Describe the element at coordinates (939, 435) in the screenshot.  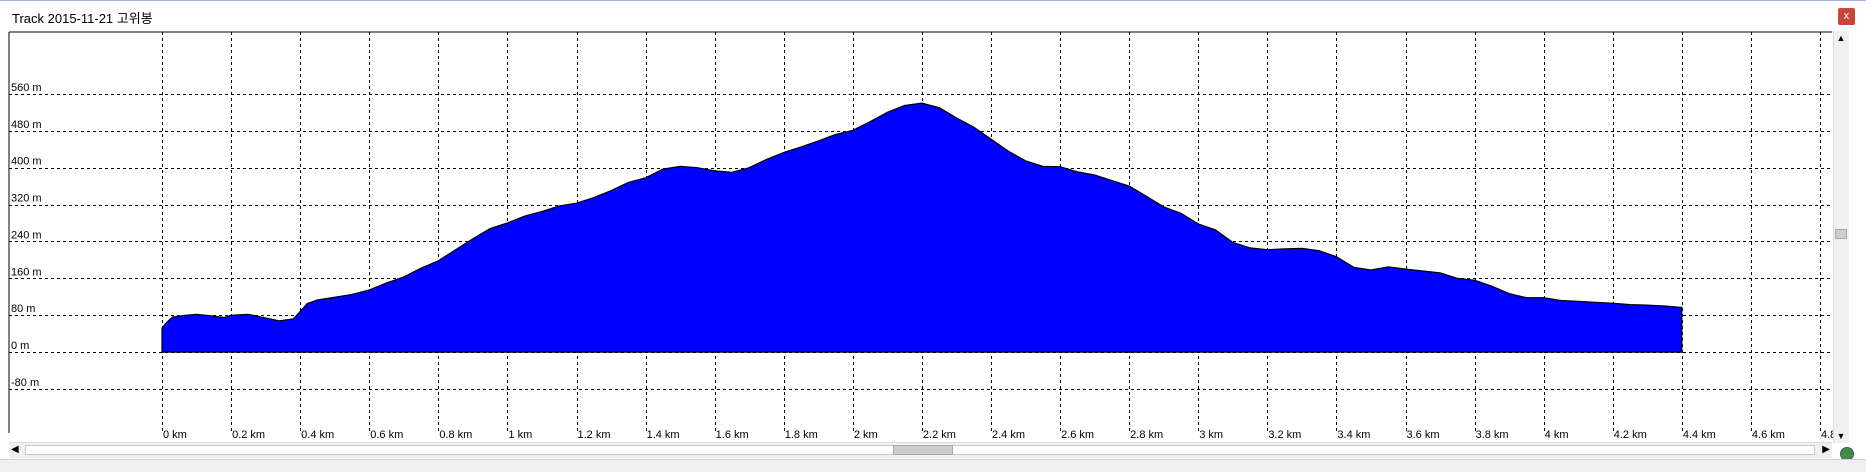
I see `x-tick-label: 2.2 km` at that location.